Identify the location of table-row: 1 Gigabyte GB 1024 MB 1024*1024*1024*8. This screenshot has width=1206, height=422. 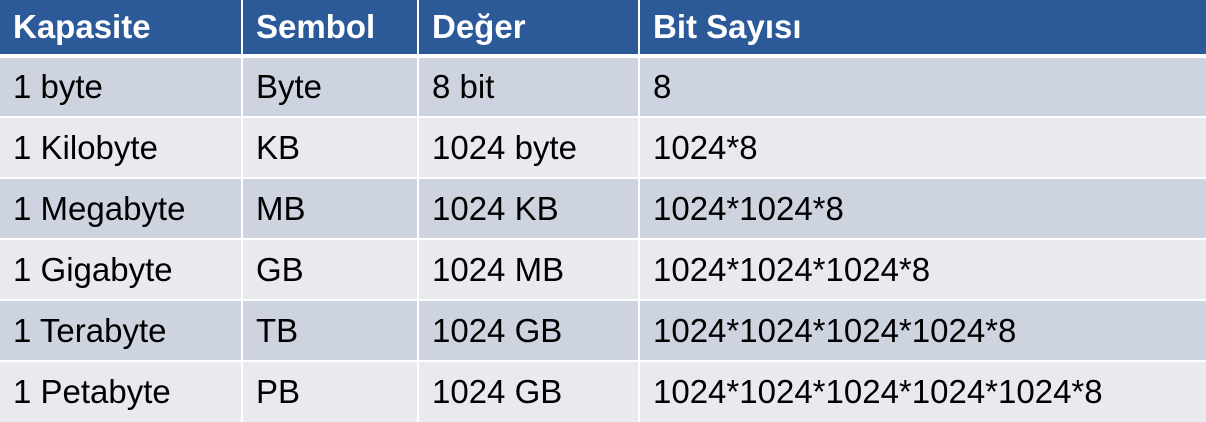
(603, 270).